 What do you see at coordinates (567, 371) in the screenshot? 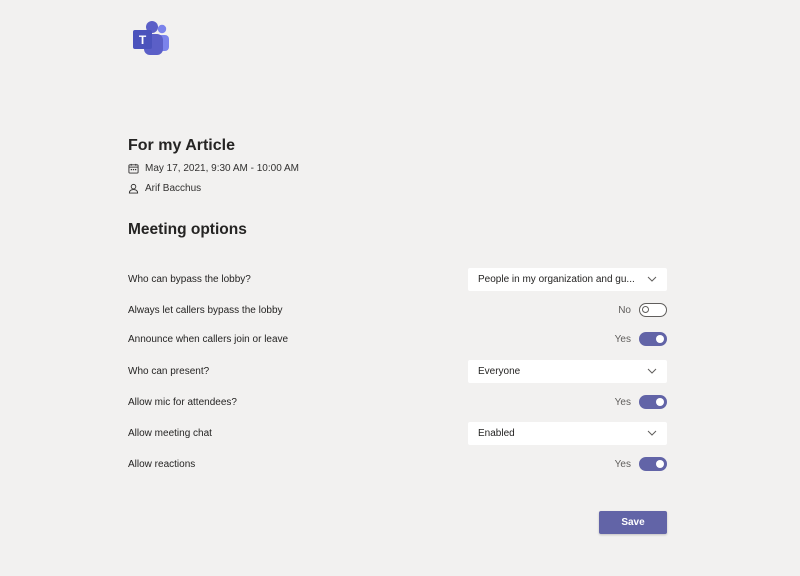
I see `who-can-present-dropdown: Everyone` at bounding box center [567, 371].